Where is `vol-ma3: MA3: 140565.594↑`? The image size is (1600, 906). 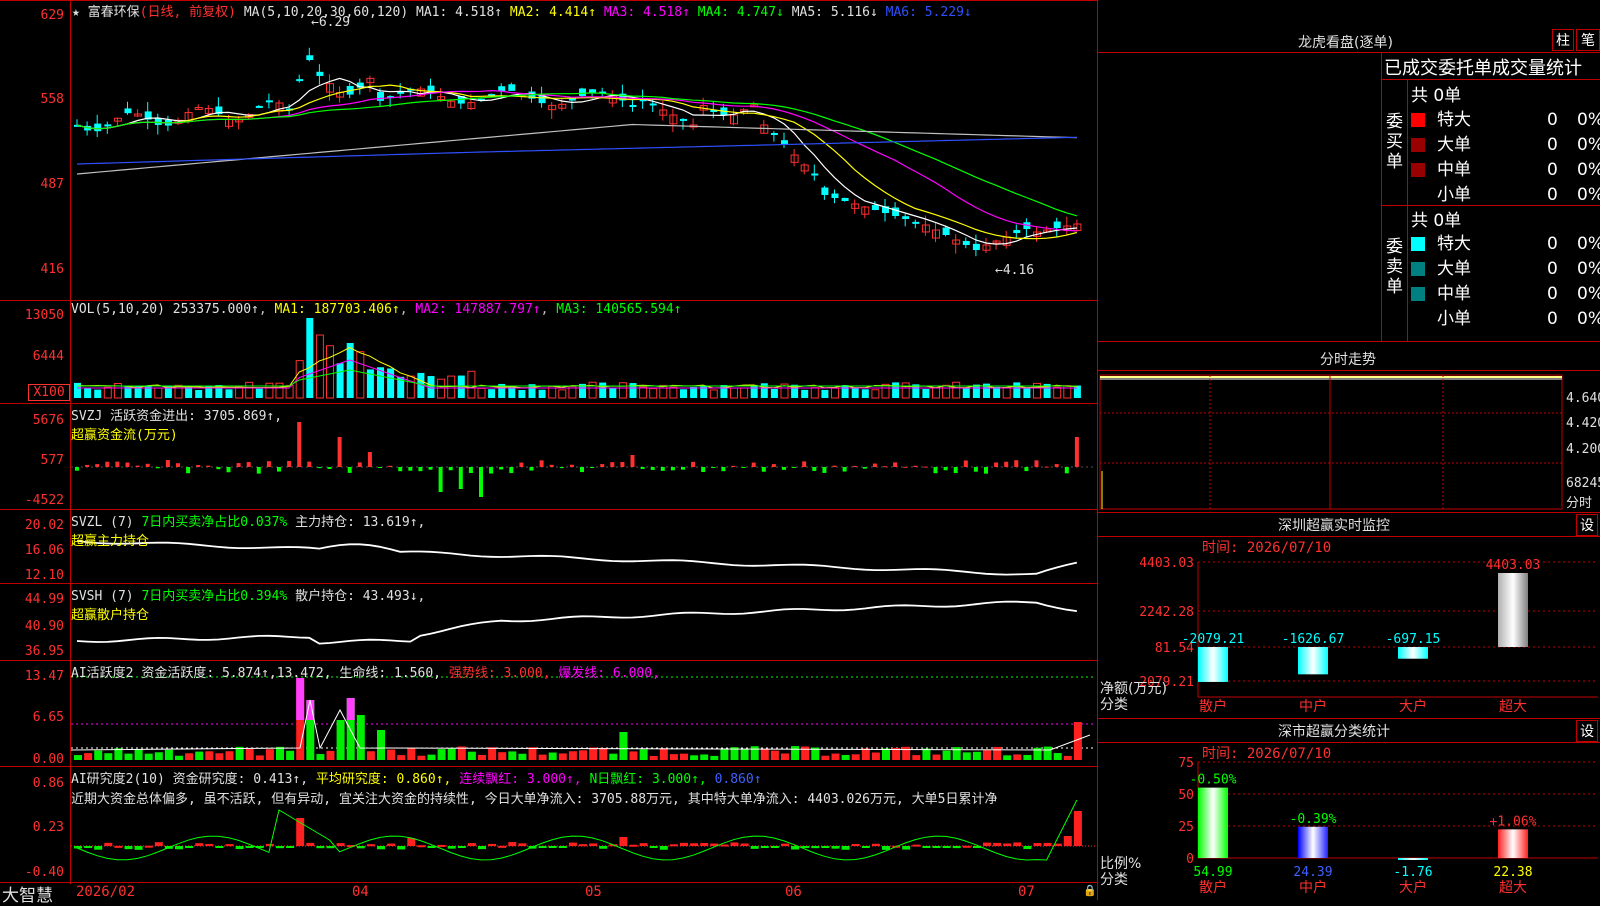 vol-ma3: MA3: 140565.594↑ is located at coordinates (619, 309).